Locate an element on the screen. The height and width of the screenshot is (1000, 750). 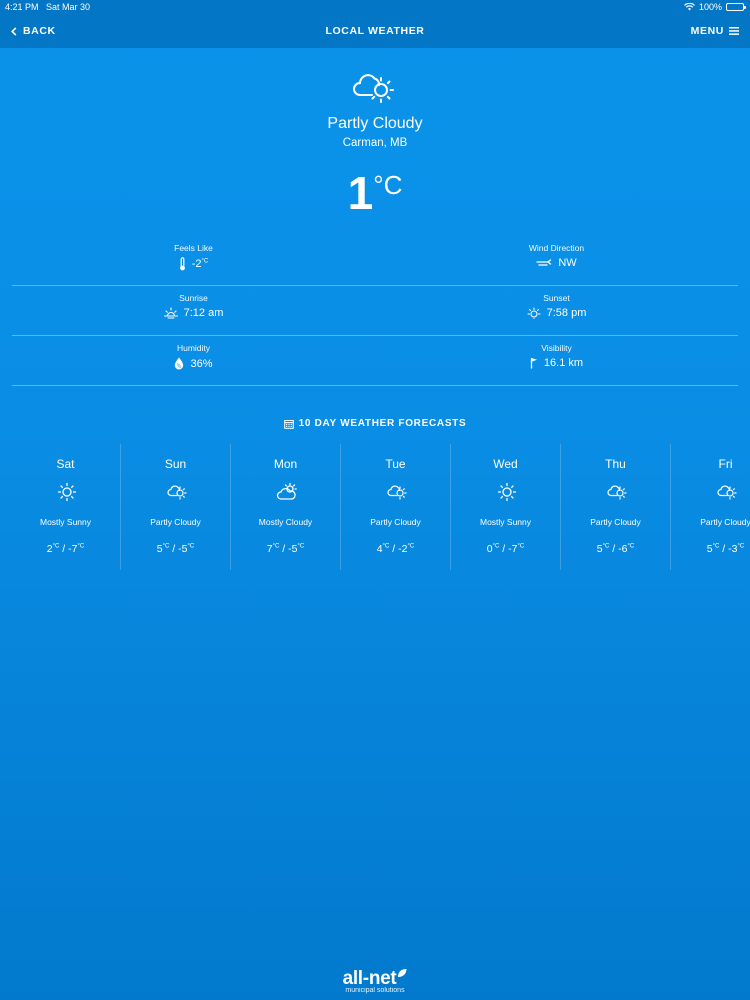
forecast-day-mon: Mon Mostly Cloudy 7°C / -5°C is located at coordinates (286, 507).